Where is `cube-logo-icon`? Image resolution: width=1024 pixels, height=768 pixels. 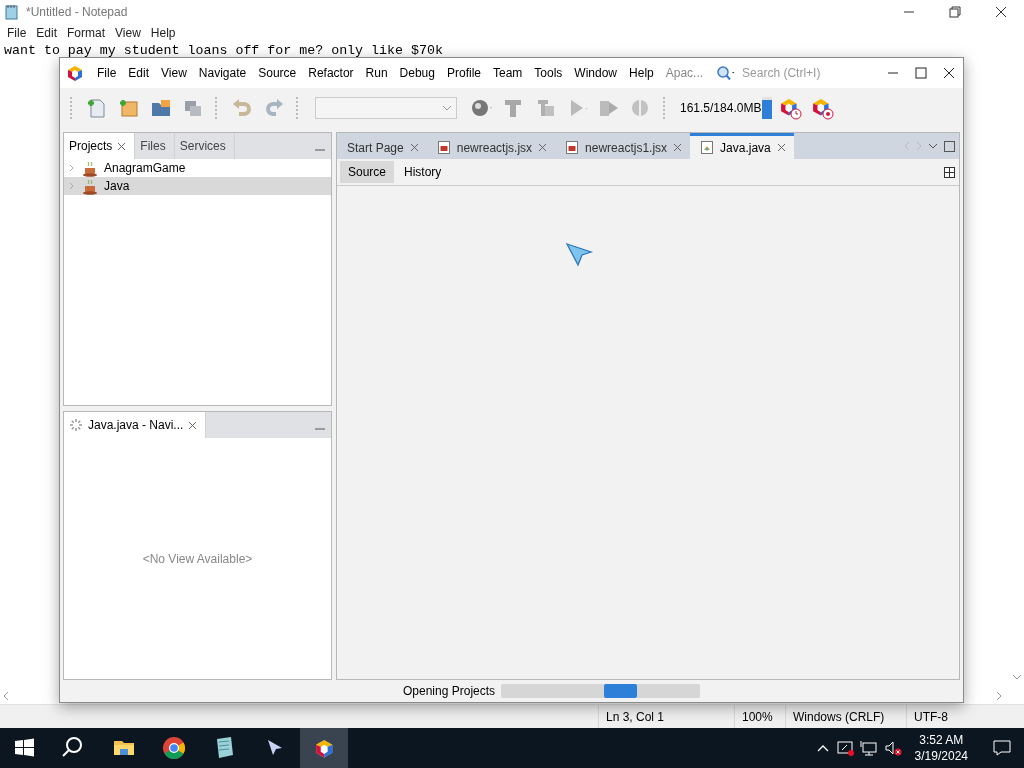 cube-logo-icon is located at coordinates (75, 73).